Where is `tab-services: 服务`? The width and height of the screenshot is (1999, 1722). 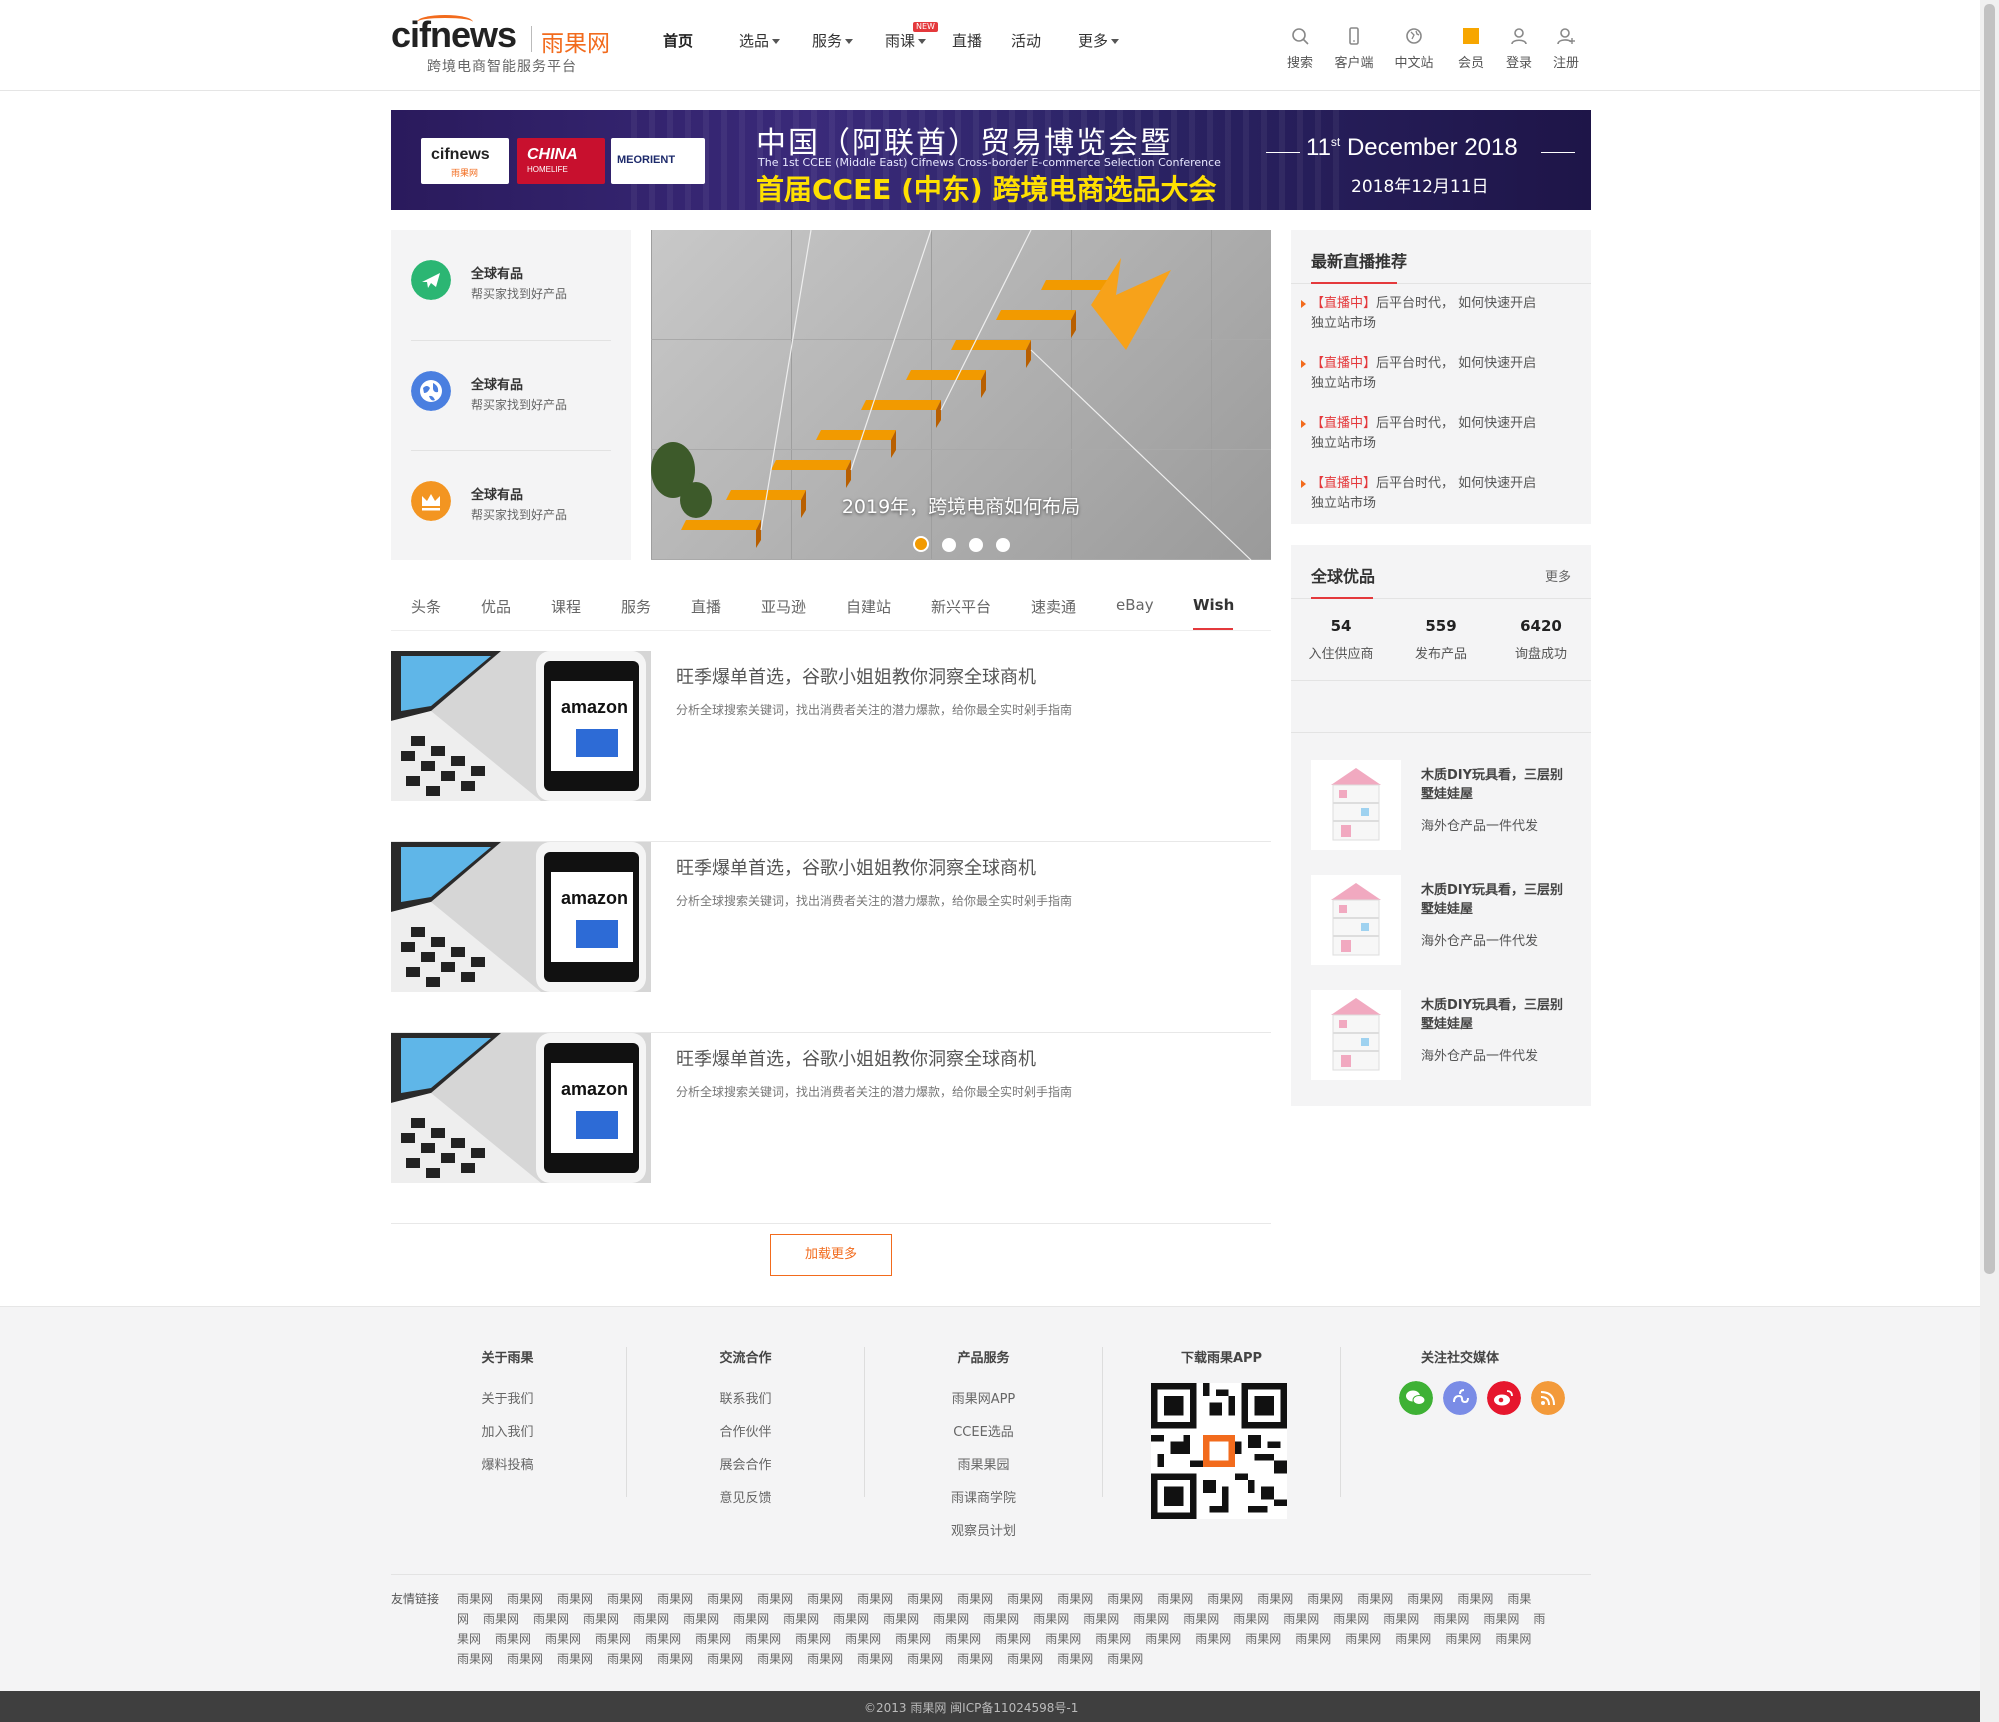
tab-services: 服务 is located at coordinates (636, 606).